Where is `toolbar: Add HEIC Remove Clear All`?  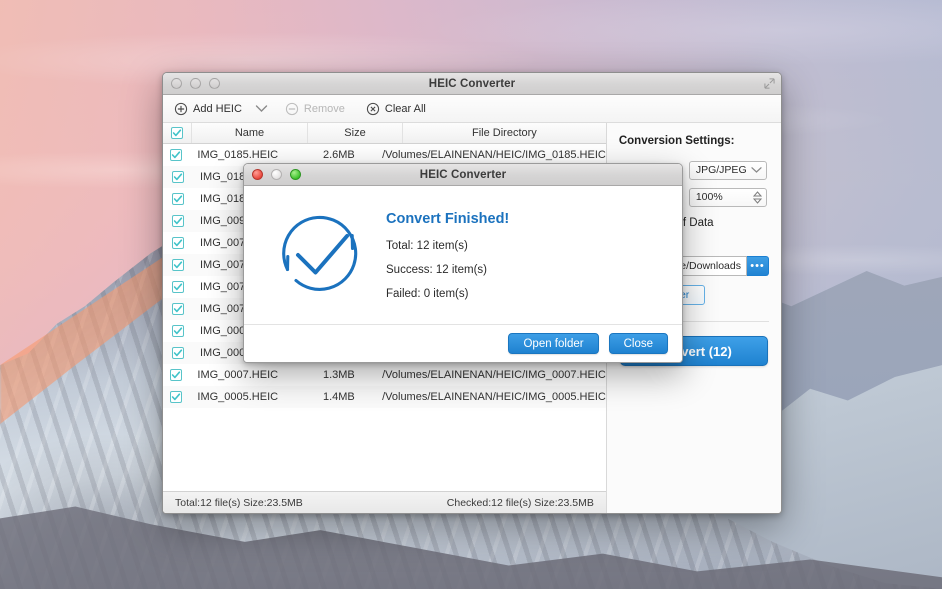
toolbar: Add HEIC Remove Clear All is located at coordinates (472, 109).